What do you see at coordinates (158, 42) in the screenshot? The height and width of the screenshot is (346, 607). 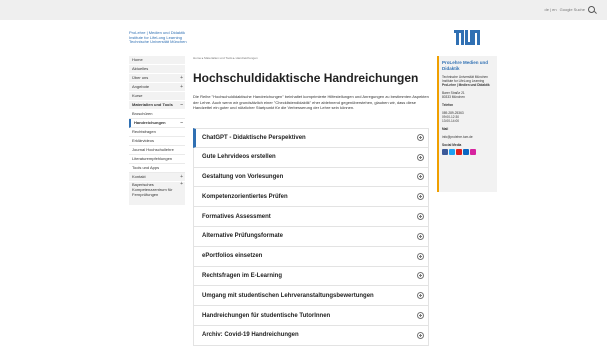 I see `brand-line-3: Technische Universität München` at bounding box center [158, 42].